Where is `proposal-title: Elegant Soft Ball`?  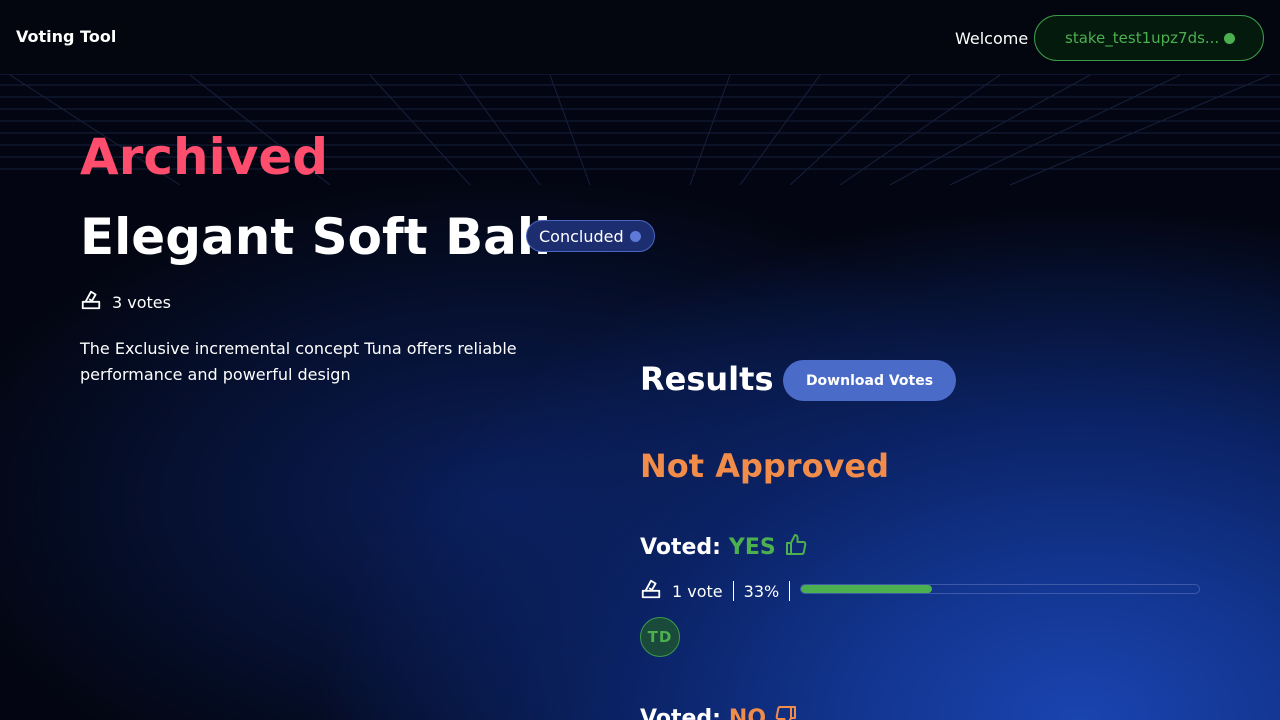 proposal-title: Elegant Soft Ball is located at coordinates (316, 237).